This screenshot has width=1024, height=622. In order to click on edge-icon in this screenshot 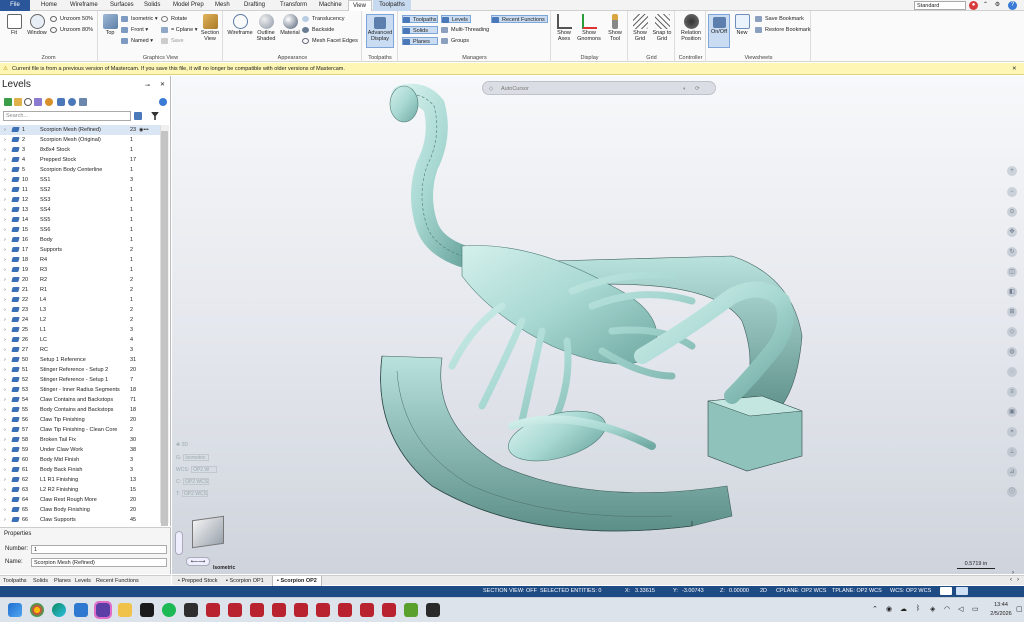, I will do `click(59, 610)`.